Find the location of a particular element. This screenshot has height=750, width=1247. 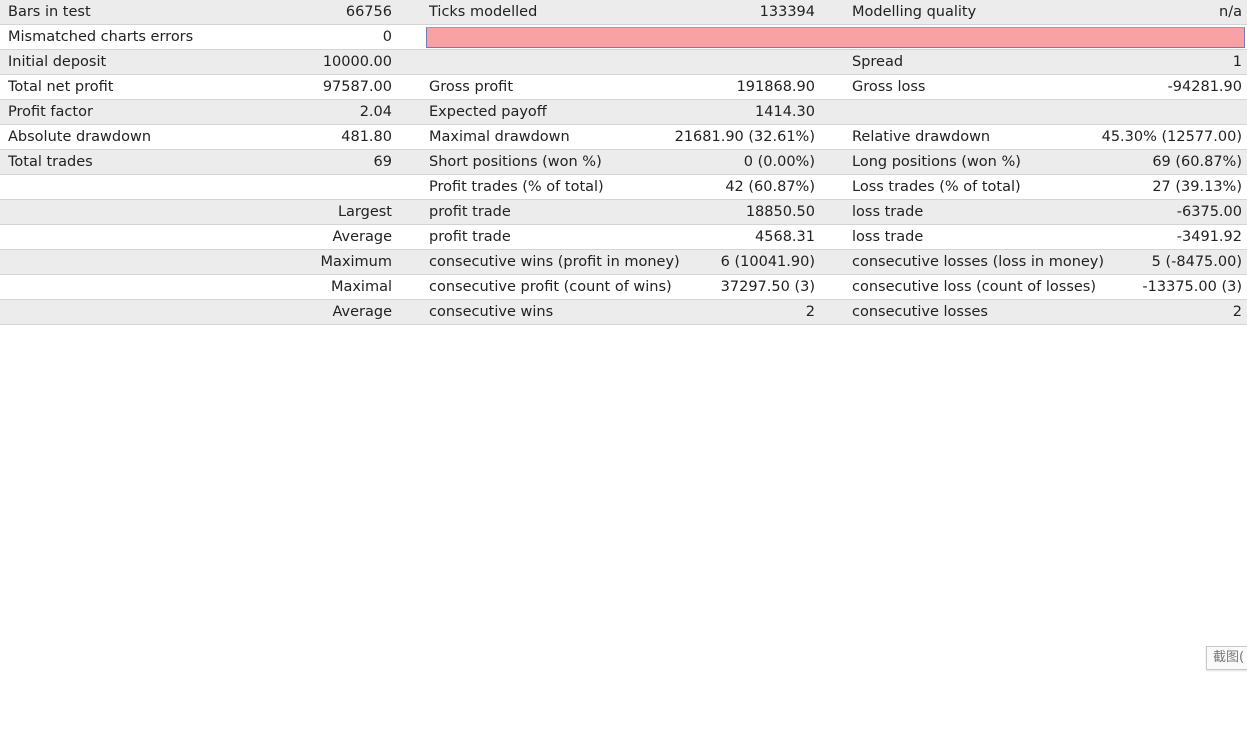

value-total-net-profit: 97587.00 is located at coordinates (357, 87).